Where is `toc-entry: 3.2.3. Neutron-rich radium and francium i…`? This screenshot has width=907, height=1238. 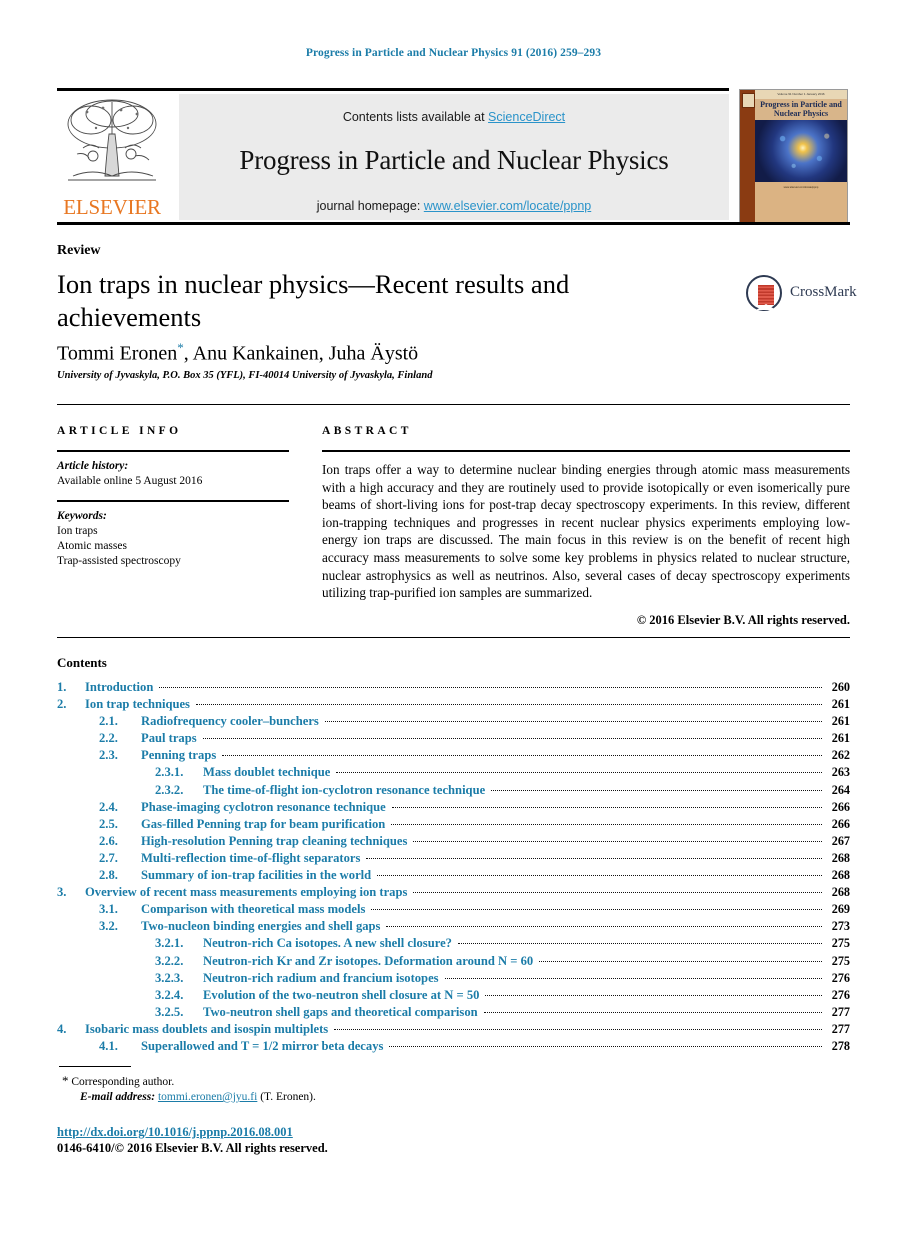
toc-entry: 3.2.3. Neutron-rich radium and francium i… is located at coordinates (453, 979).